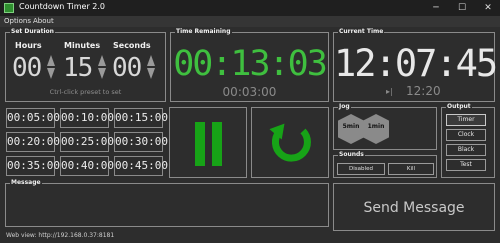 Image resolution: width=500 pixels, height=243 pixels. What do you see at coordinates (459, 107) in the screenshot?
I see `output-label: Output` at bounding box center [459, 107].